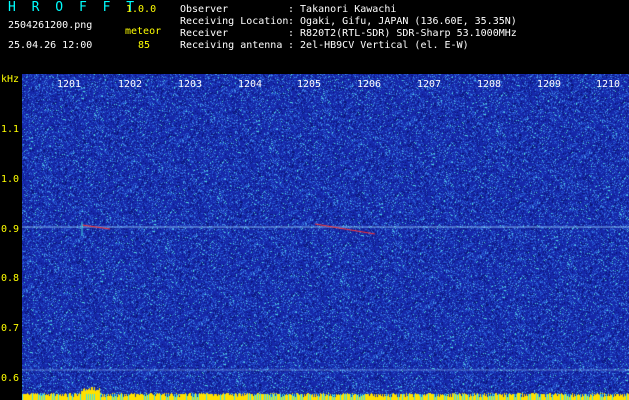  Describe the element at coordinates (250, 84) in the screenshot. I see `time-tick-label: 1204` at that location.